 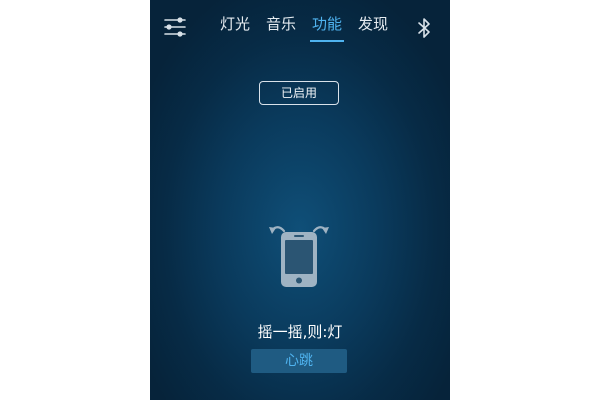 I want to click on sliders-menu-icon, so click(x=175, y=27).